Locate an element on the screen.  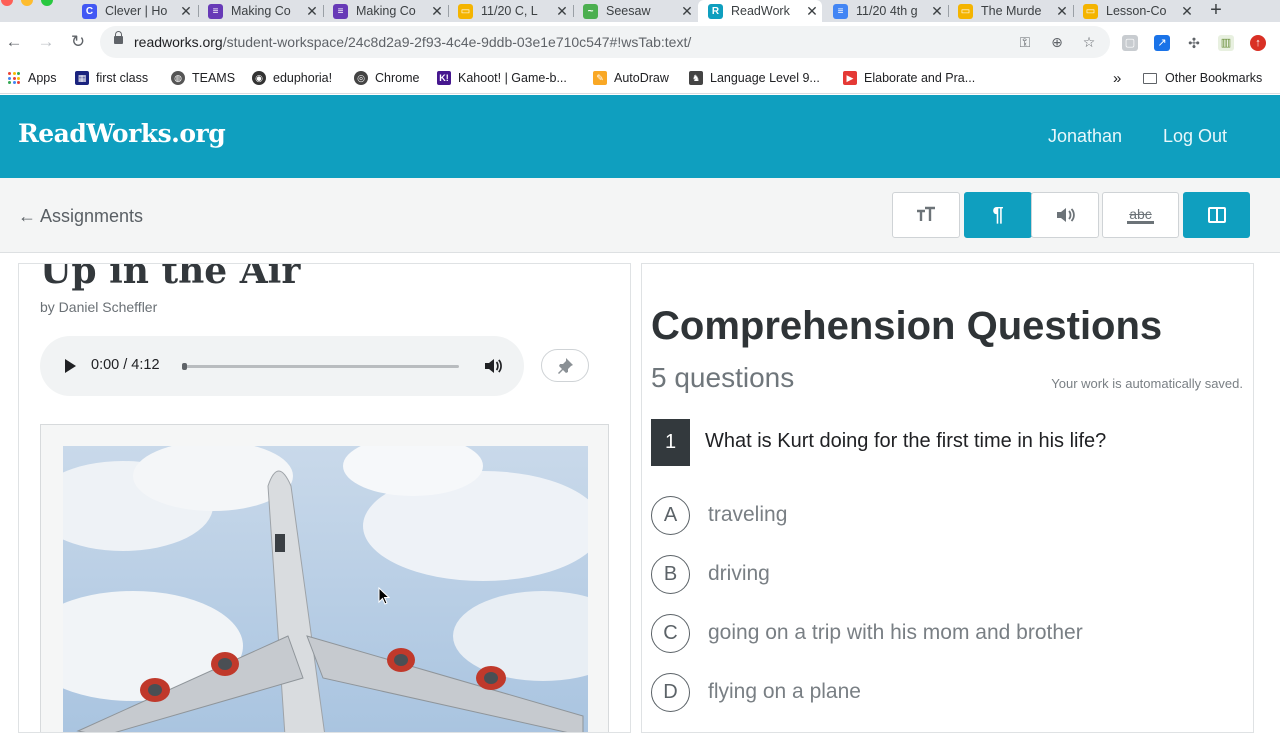
tab-title: Making Co is located at coordinates (386, 11).